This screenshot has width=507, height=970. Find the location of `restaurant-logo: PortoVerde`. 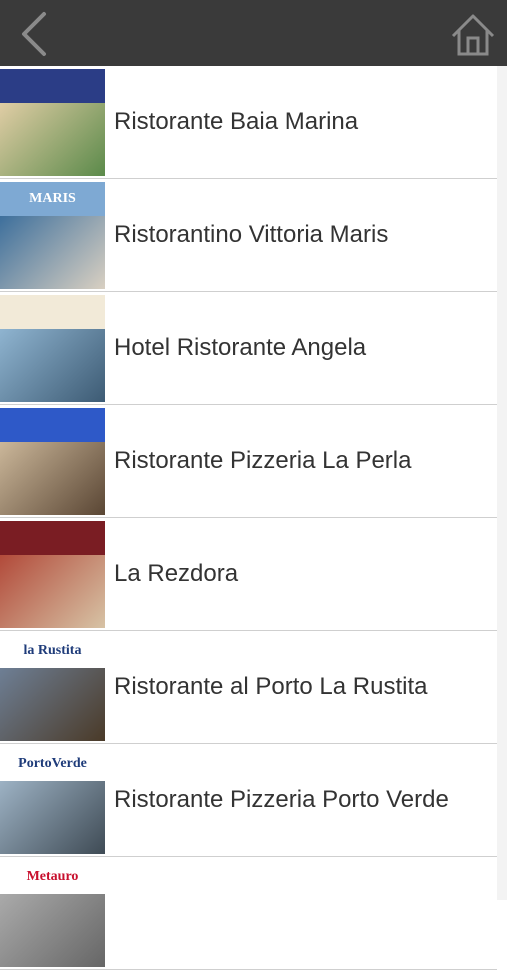

restaurant-logo: PortoVerde is located at coordinates (52, 763).